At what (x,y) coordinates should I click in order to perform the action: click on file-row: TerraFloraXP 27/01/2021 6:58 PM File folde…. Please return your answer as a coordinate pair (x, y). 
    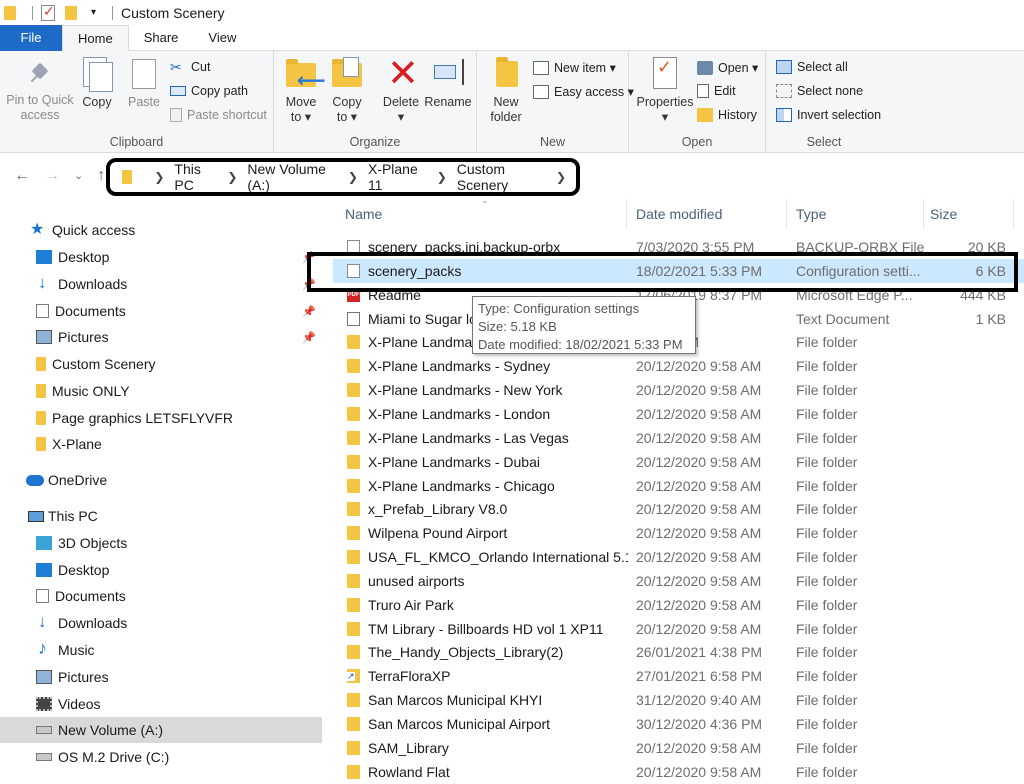
    Looking at the image, I should click on (678, 676).